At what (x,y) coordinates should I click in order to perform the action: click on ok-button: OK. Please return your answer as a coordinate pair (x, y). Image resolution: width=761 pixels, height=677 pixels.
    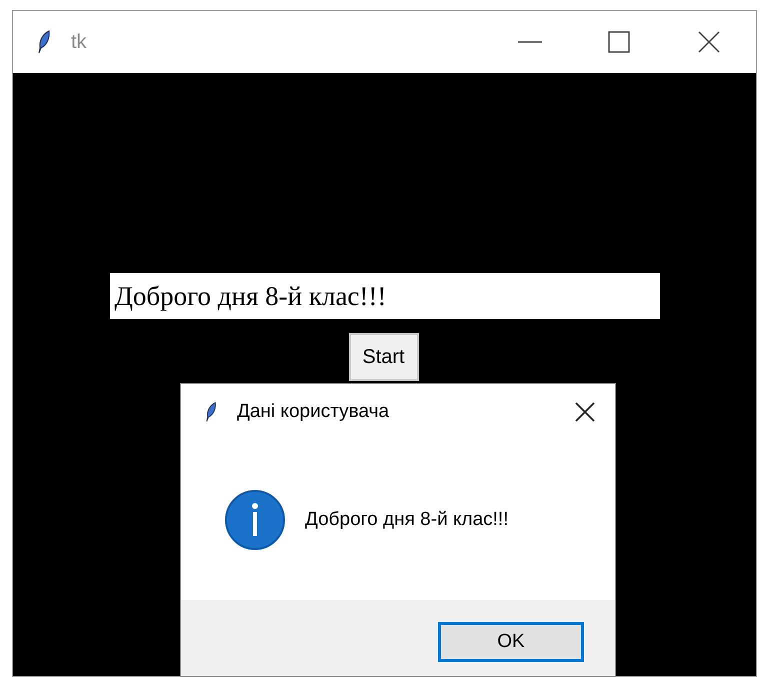
    Looking at the image, I should click on (511, 642).